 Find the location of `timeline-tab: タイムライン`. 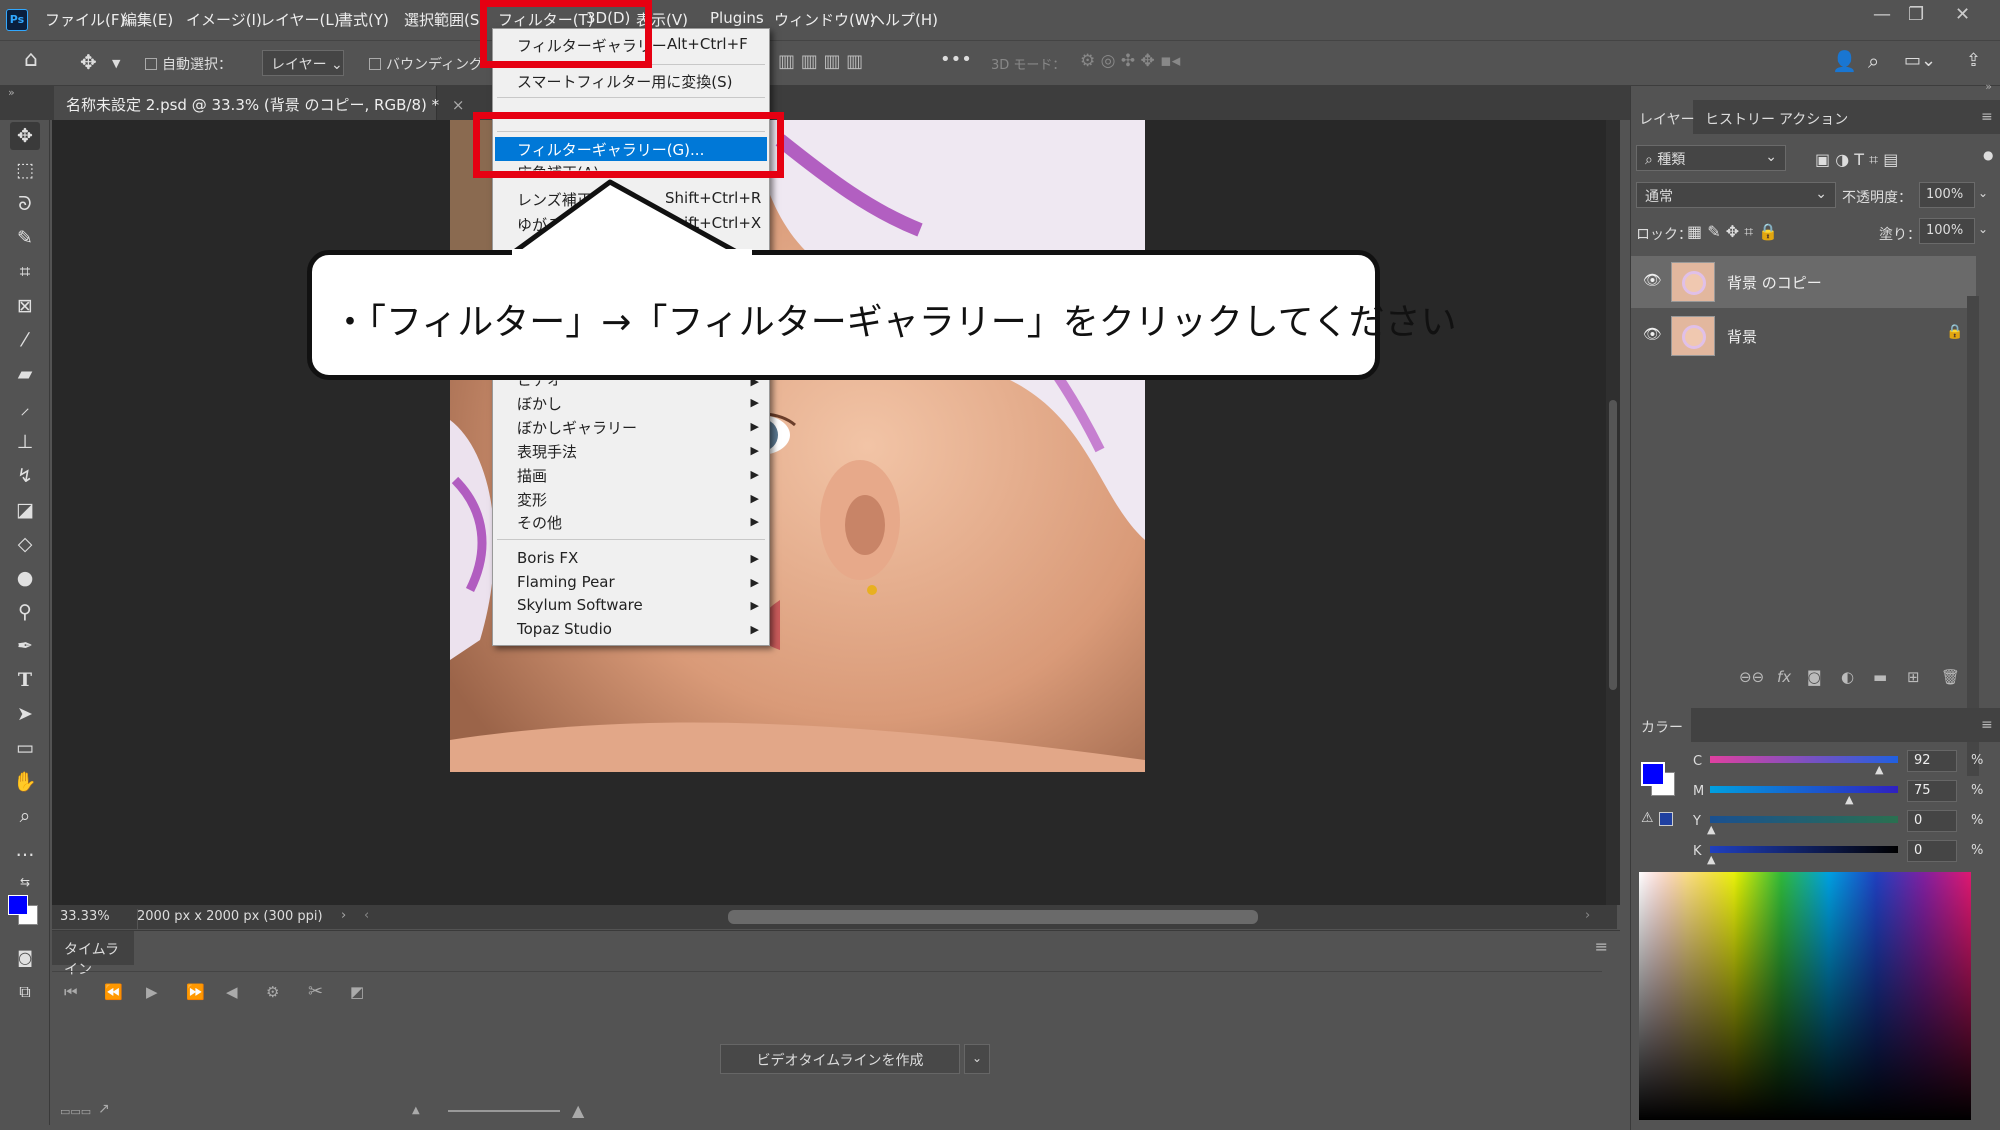

timeline-tab: タイムライン is located at coordinates (93, 954).